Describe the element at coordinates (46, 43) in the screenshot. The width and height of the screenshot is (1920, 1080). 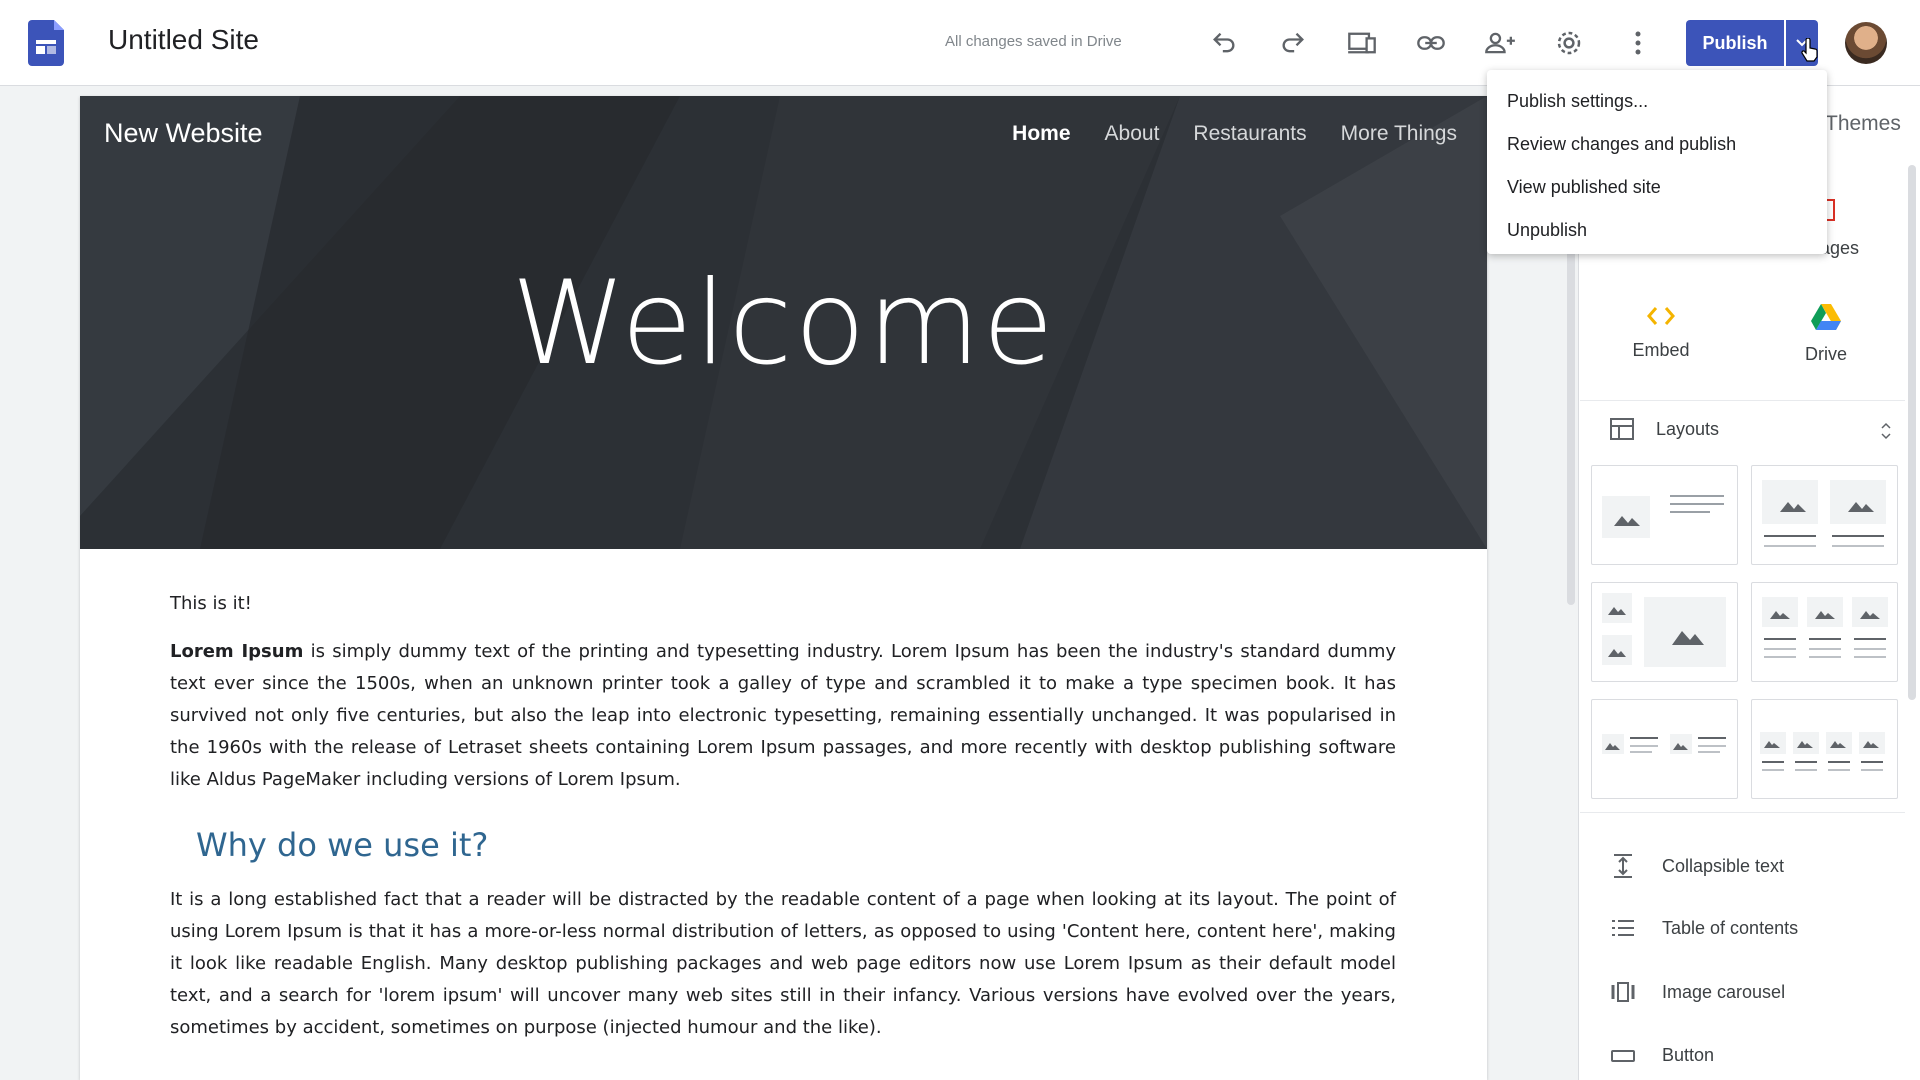
I see `sites-logo-icon` at that location.